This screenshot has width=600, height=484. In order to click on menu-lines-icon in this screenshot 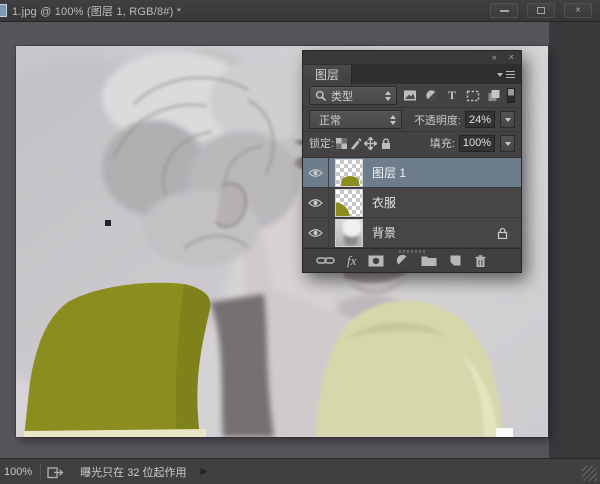, I will do `click(510, 74)`.